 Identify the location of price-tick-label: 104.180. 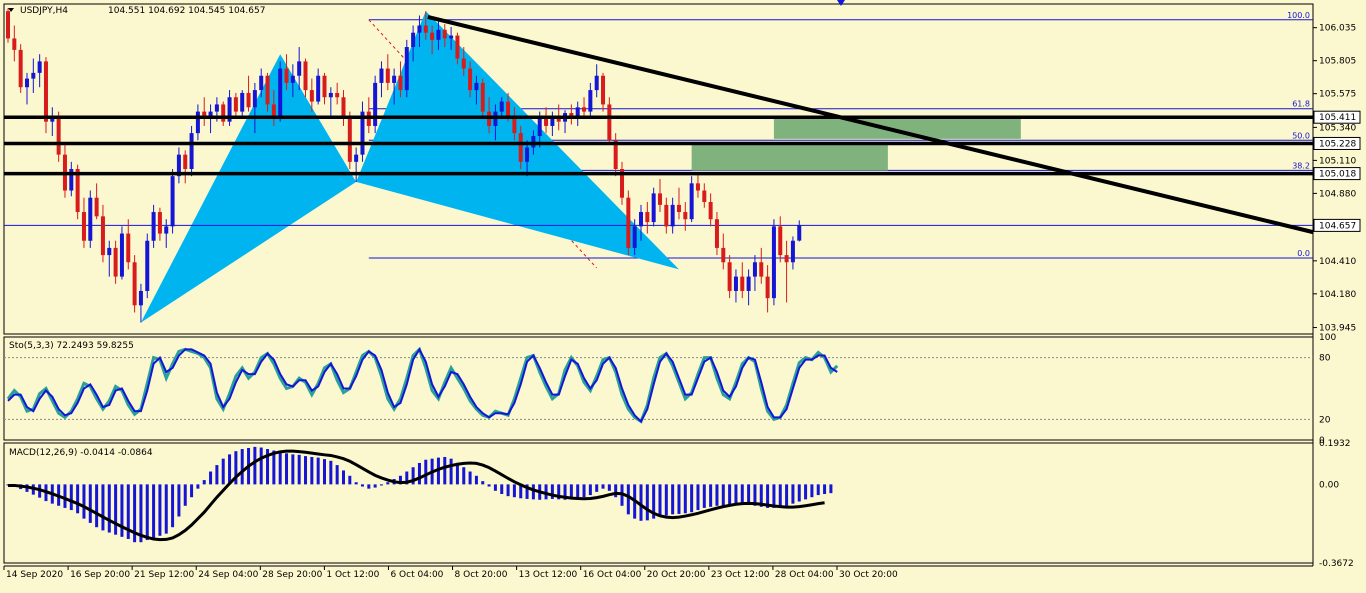
(1337, 295).